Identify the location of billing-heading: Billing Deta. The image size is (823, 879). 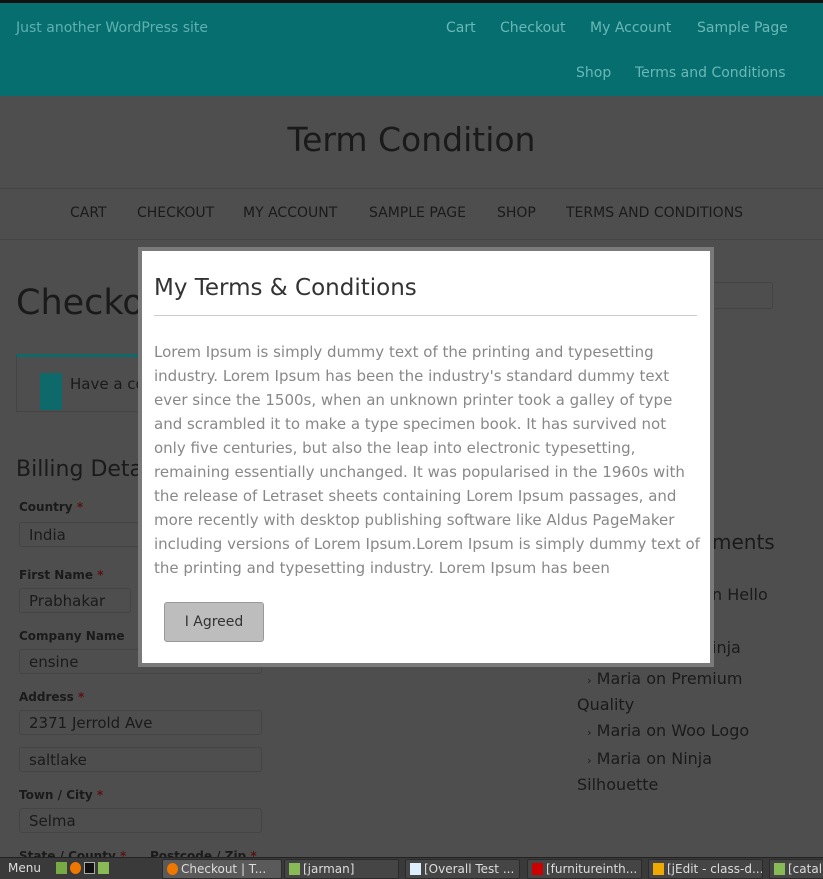
(80, 469).